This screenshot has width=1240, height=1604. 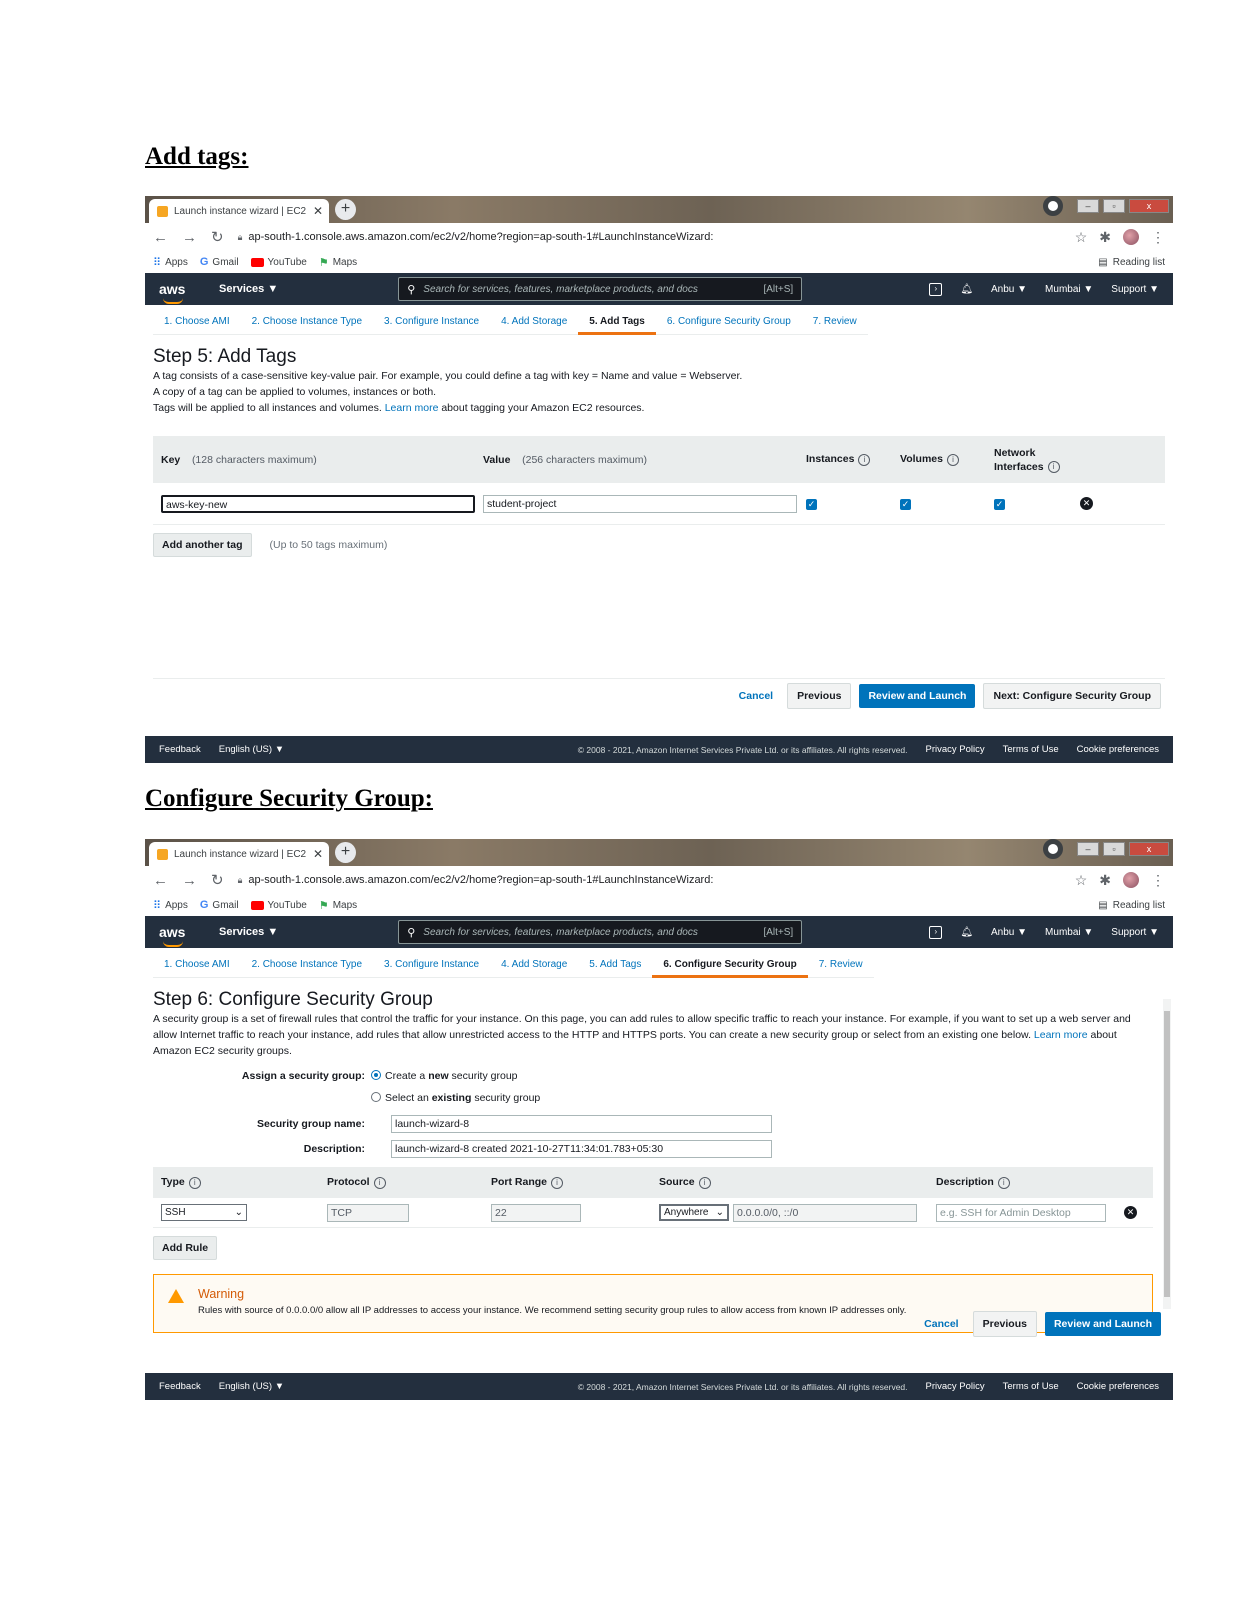 What do you see at coordinates (1081, 880) in the screenshot?
I see `star-icon: ☆` at bounding box center [1081, 880].